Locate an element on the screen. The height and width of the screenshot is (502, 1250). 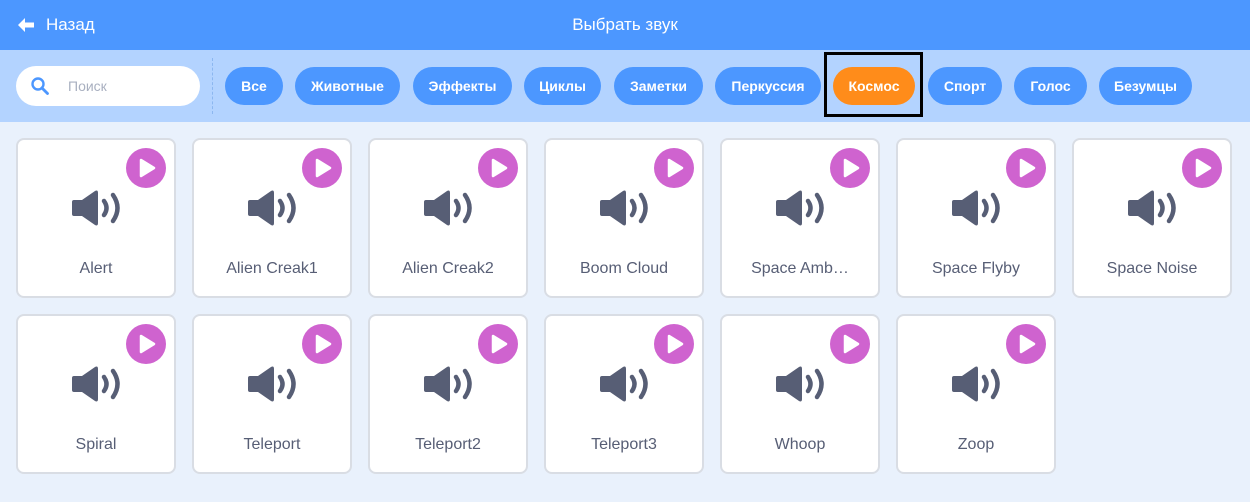
back-label: Назад is located at coordinates (70, 24).